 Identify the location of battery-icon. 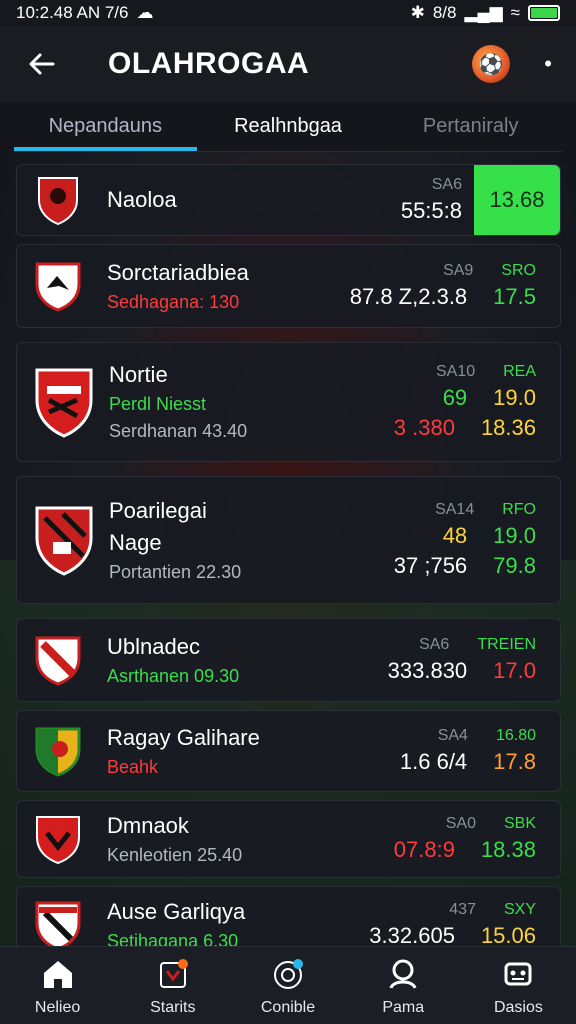
(544, 13).